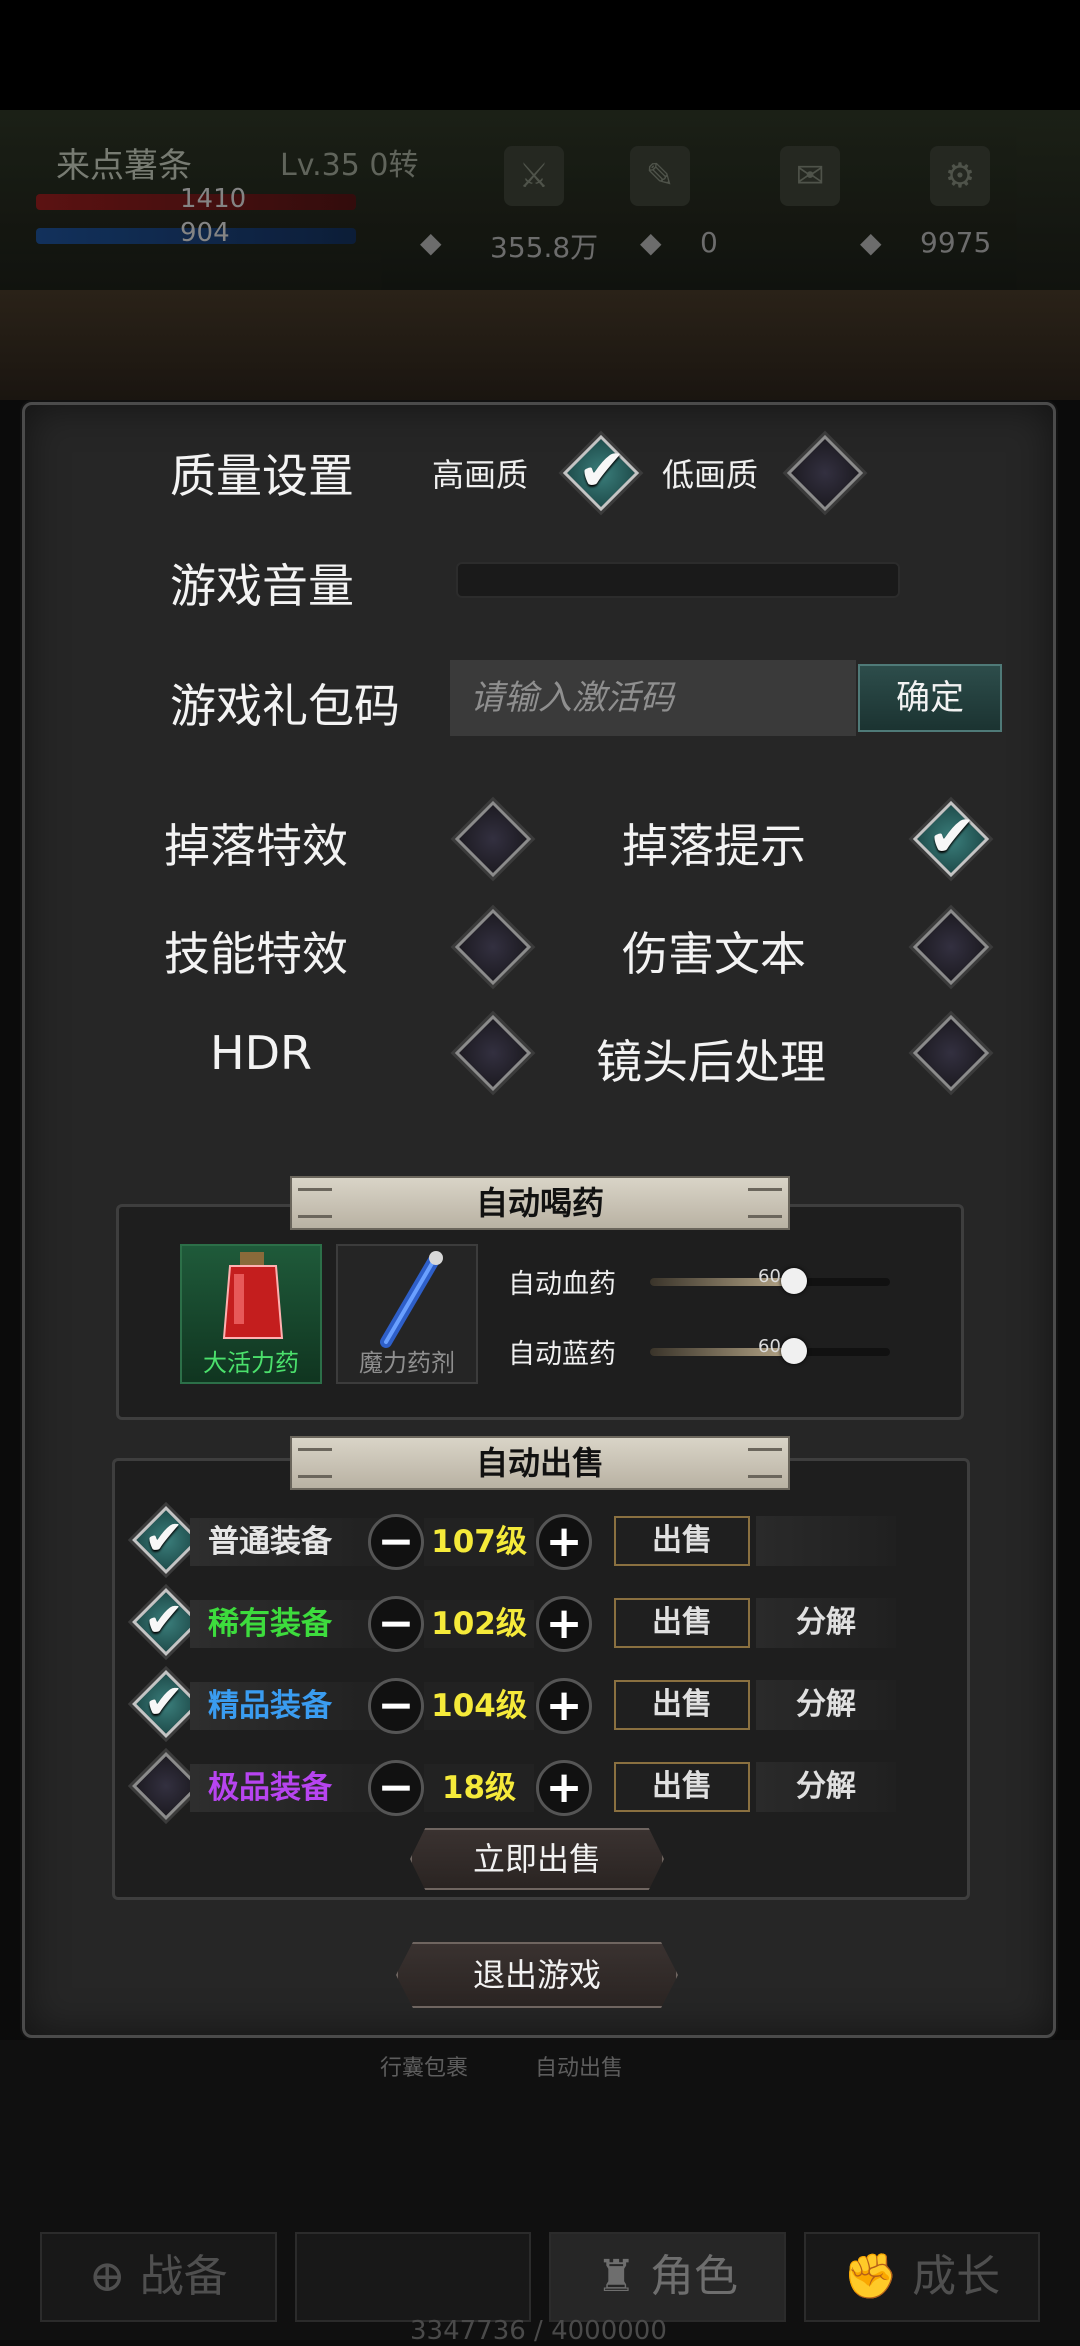  Describe the element at coordinates (826, 1541) in the screenshot. I see `decompose-toggle-button` at that location.